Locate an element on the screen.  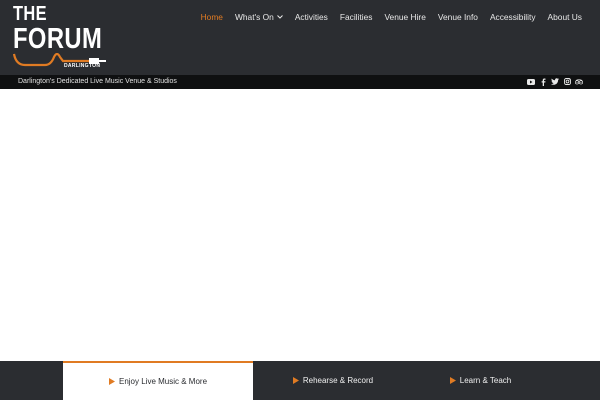
nav-item-label: Venue Info is located at coordinates (457, 17).